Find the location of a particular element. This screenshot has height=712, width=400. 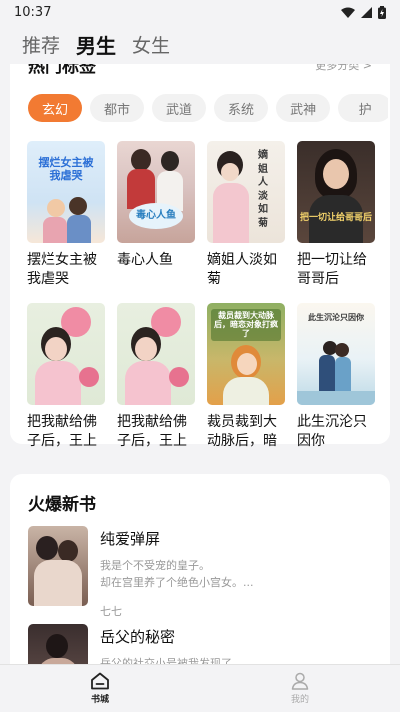

profile-icon is located at coordinates (300, 681).